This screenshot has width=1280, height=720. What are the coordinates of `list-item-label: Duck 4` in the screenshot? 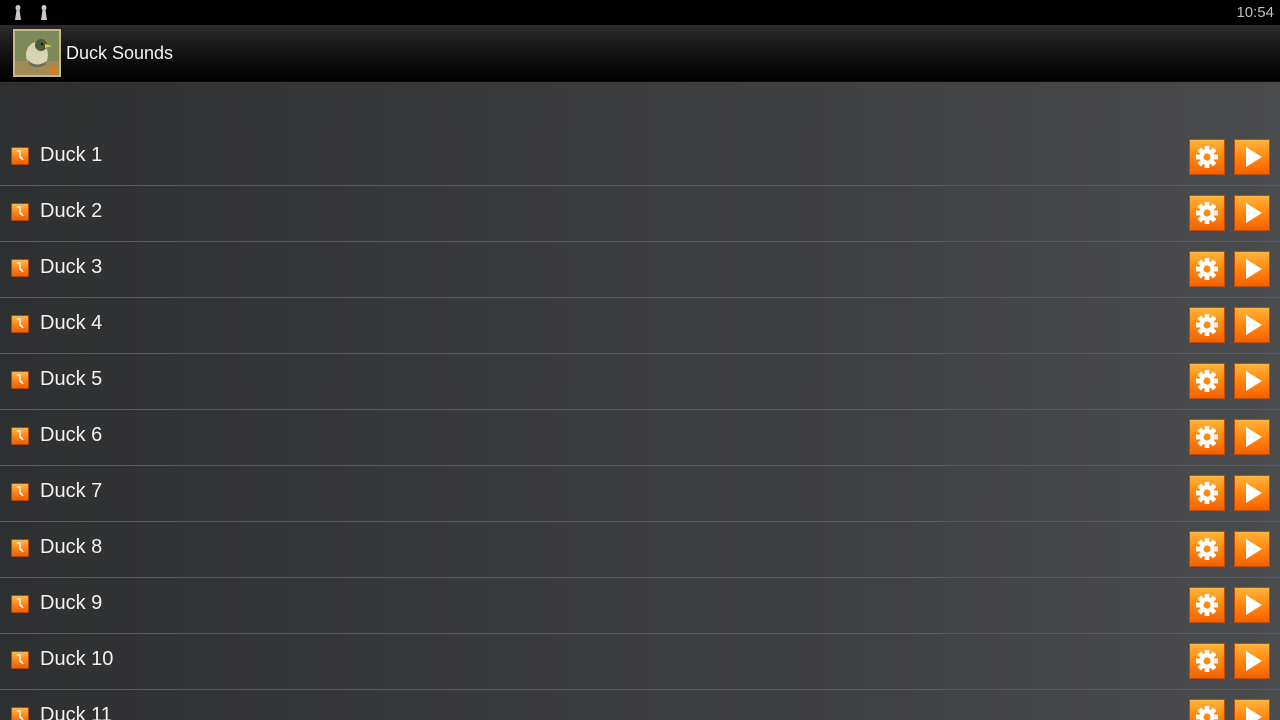 It's located at (71, 323).